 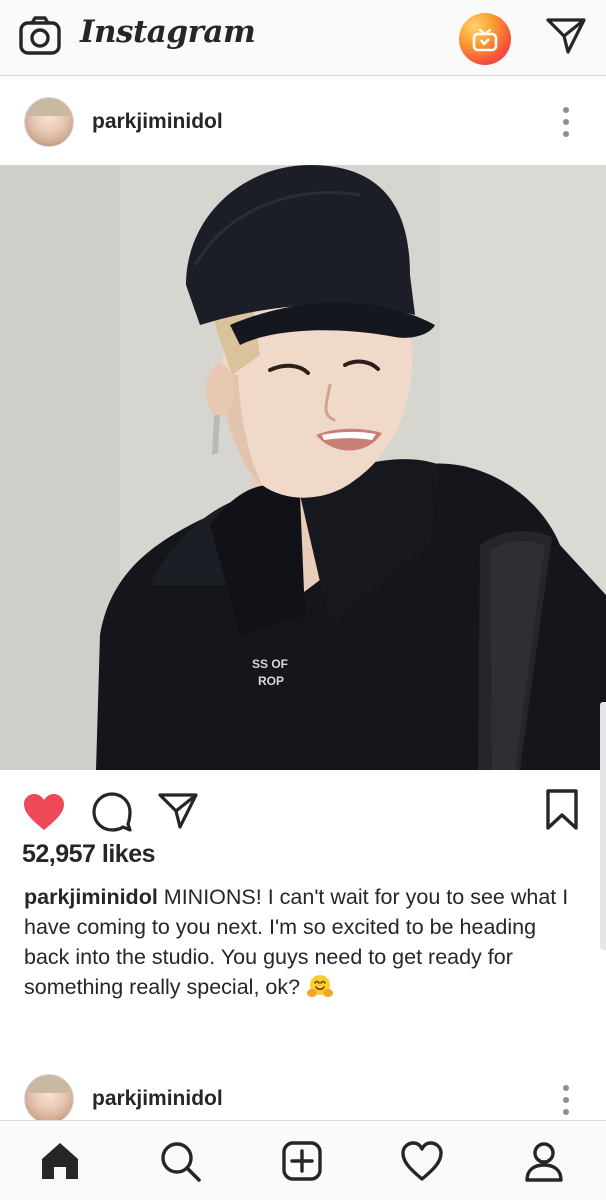 What do you see at coordinates (91, 897) in the screenshot?
I see `caption-username: parkjiminidol` at bounding box center [91, 897].